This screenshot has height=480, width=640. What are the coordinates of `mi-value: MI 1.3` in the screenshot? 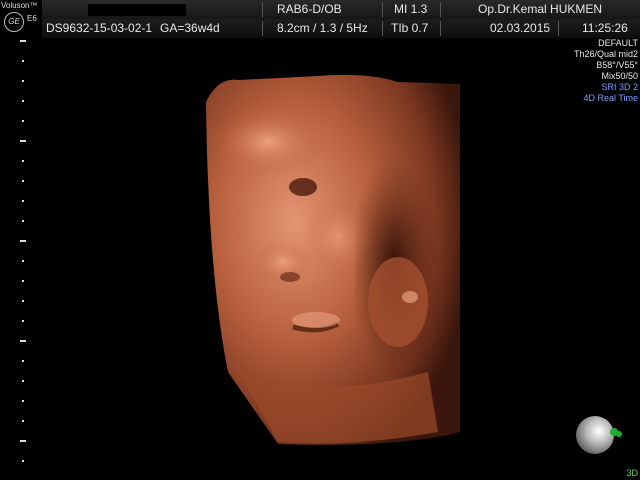 It's located at (411, 9).